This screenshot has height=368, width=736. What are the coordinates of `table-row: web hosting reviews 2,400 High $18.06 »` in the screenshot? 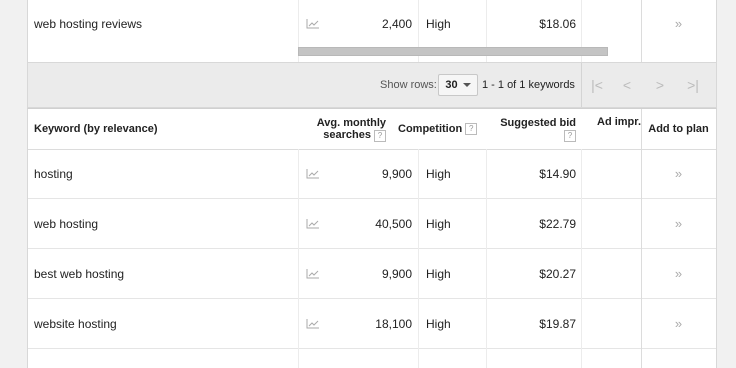 It's located at (372, 23).